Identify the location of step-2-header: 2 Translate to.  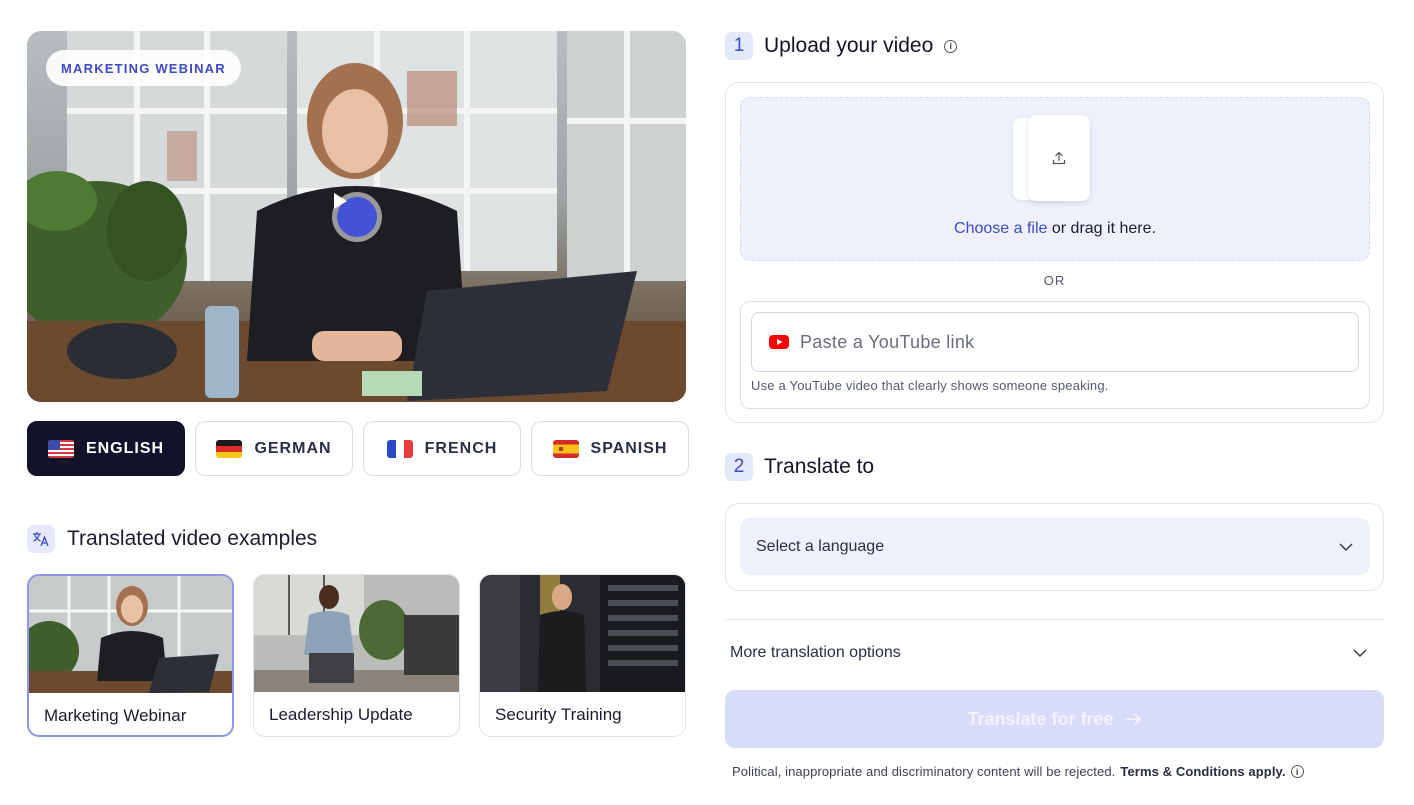
(799, 467).